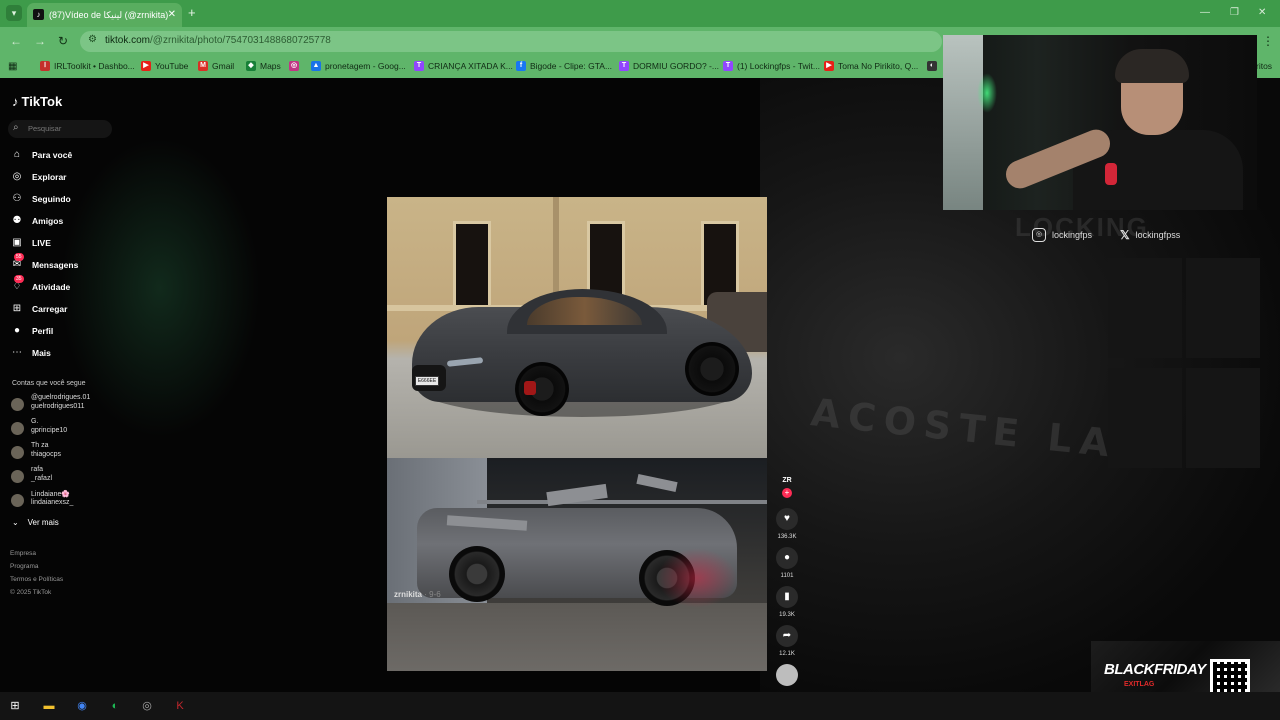  What do you see at coordinates (52, 155) in the screenshot?
I see `sidebar-item-label: Para você` at bounding box center [52, 155].